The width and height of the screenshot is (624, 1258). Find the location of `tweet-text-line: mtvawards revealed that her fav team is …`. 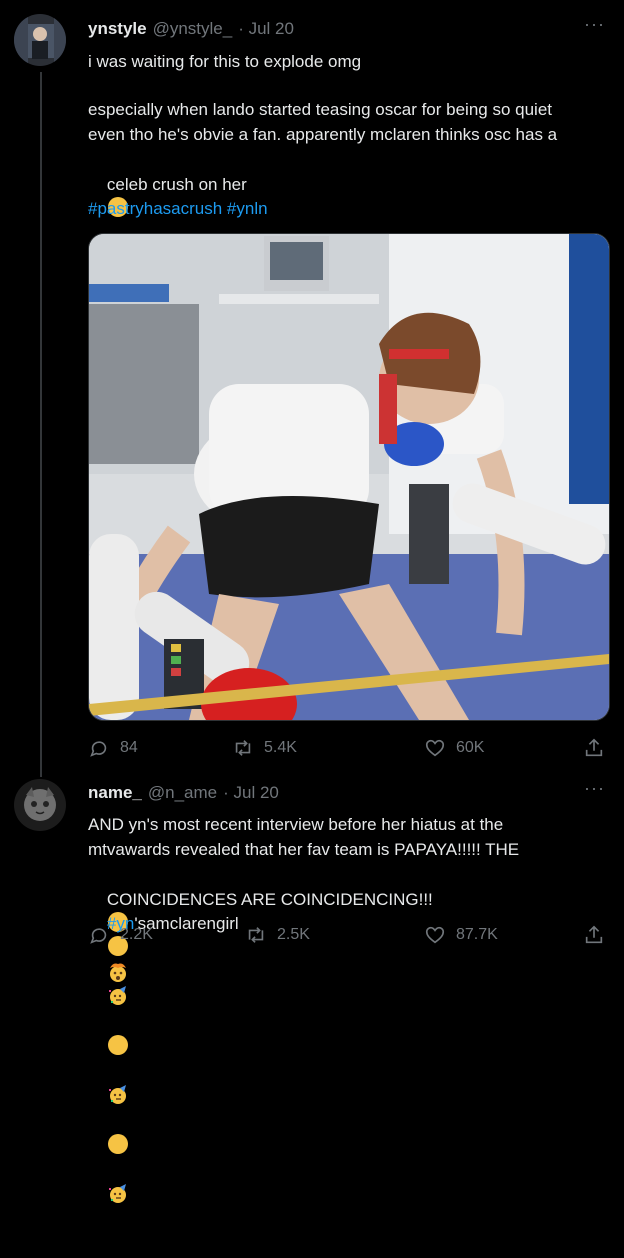

tweet-text-line: mtvawards revealed that her fav team is … is located at coordinates (304, 849).